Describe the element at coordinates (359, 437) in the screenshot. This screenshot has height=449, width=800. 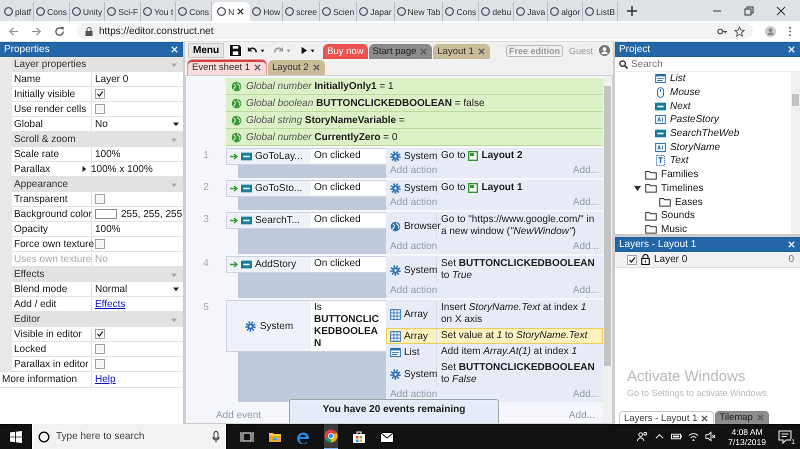
I see `store-icon` at that location.